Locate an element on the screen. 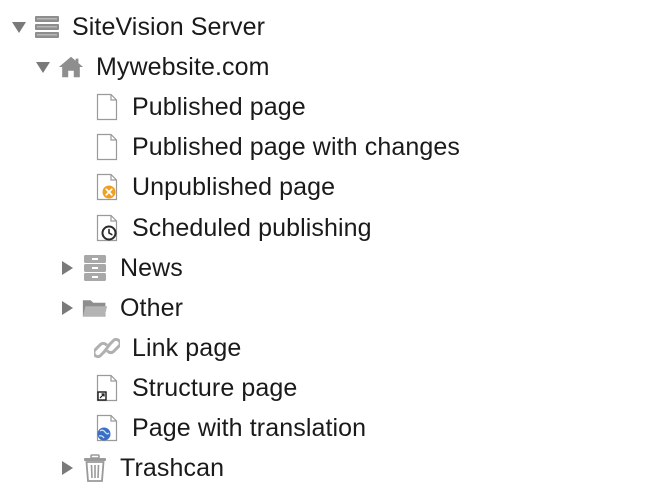  tree-node-other: Other is located at coordinates (119, 308).